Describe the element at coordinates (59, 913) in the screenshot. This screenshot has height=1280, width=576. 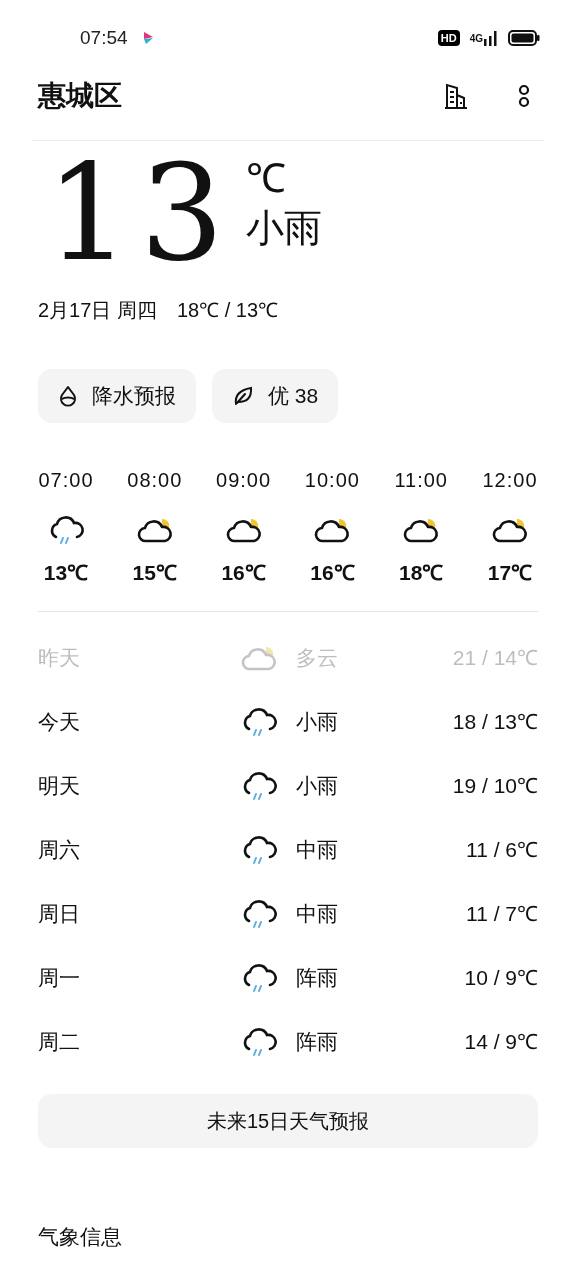
I see `day-label: 周日` at that location.